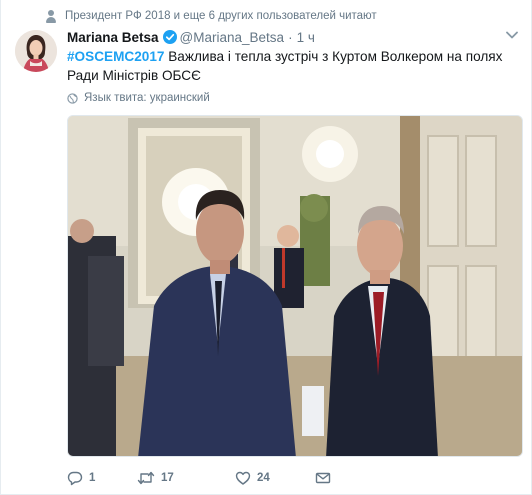 The image size is (532, 495). Describe the element at coordinates (92, 478) in the screenshot. I see `reply-count: 1` at that location.